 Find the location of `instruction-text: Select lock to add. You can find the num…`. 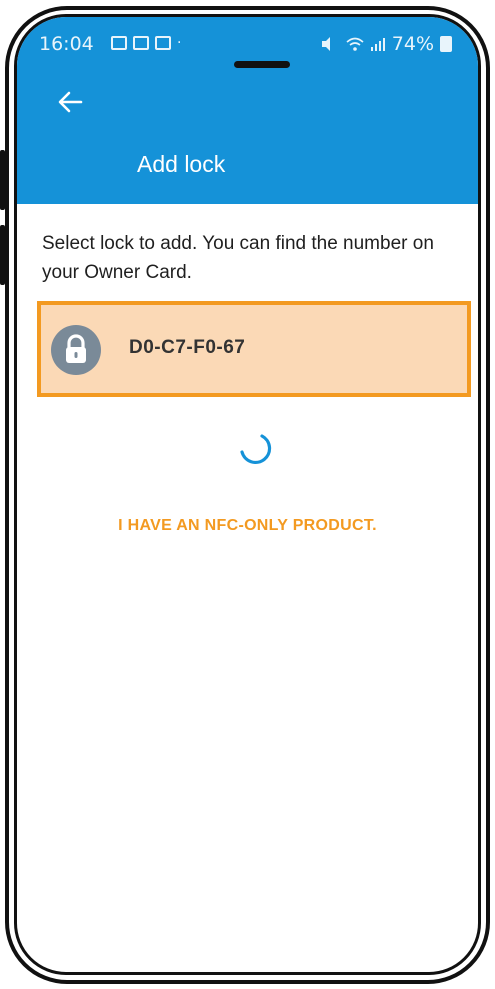

instruction-text: Select lock to add. You can find the num… is located at coordinates (238, 258).